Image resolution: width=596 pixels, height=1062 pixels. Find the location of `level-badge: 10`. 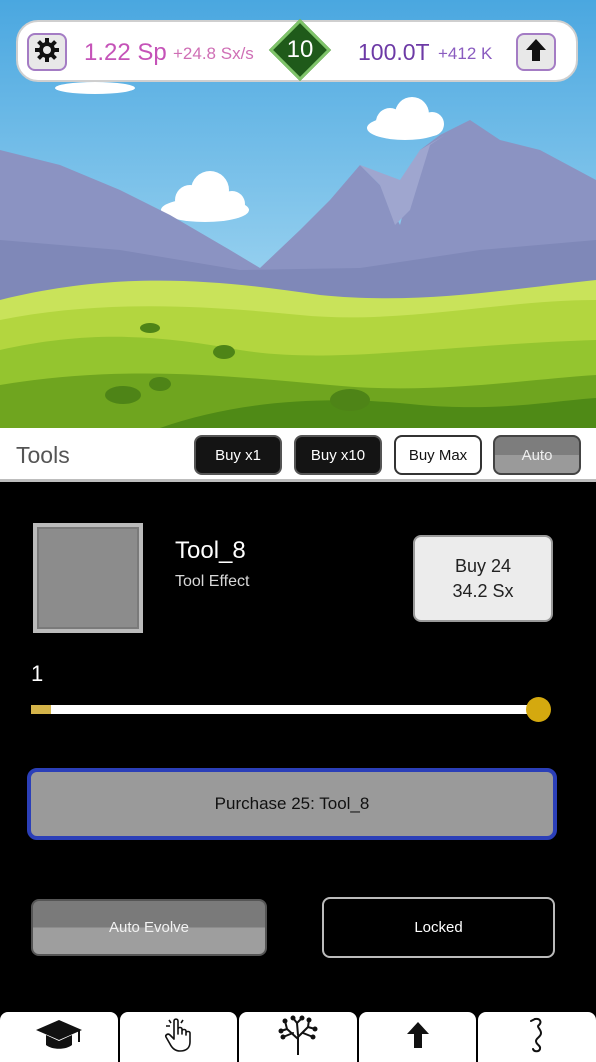

level-badge: 10 is located at coordinates (300, 50).